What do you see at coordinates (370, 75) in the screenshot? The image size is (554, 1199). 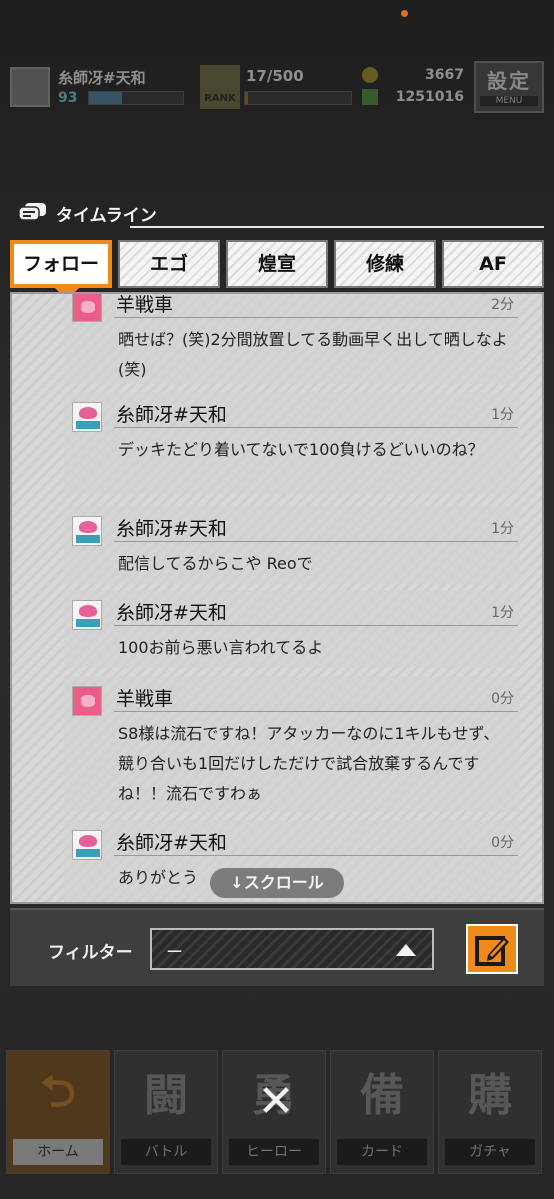 I see `coin-icon` at bounding box center [370, 75].